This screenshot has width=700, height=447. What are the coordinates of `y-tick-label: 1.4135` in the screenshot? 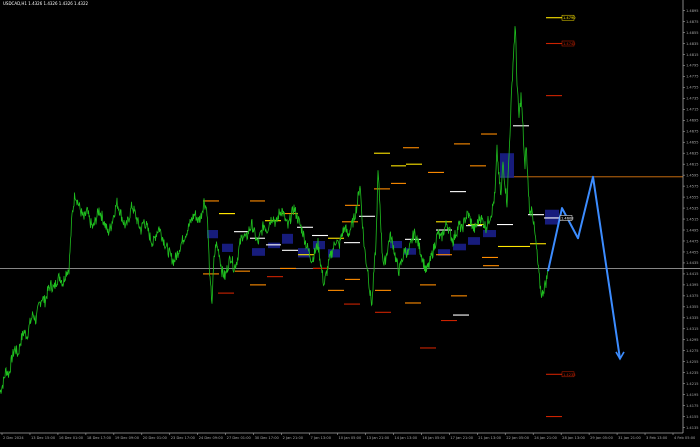 It's located at (692, 428).